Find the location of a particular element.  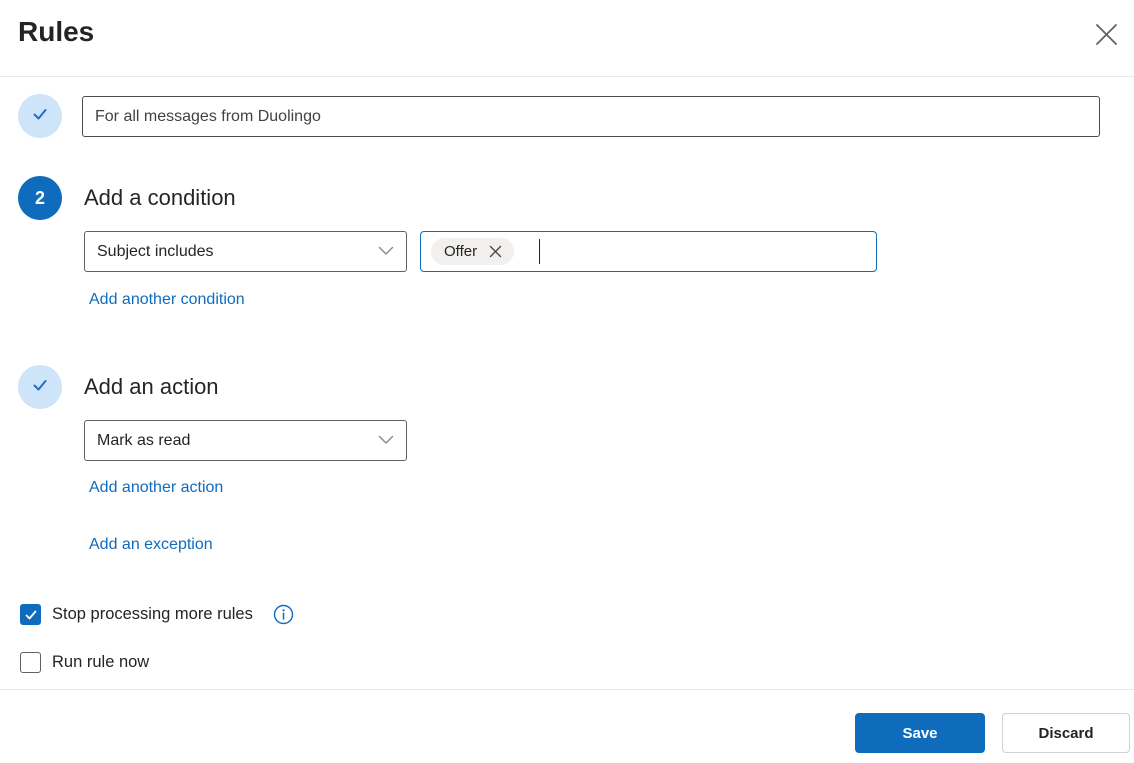

step-2-number: 2 is located at coordinates (39, 197).